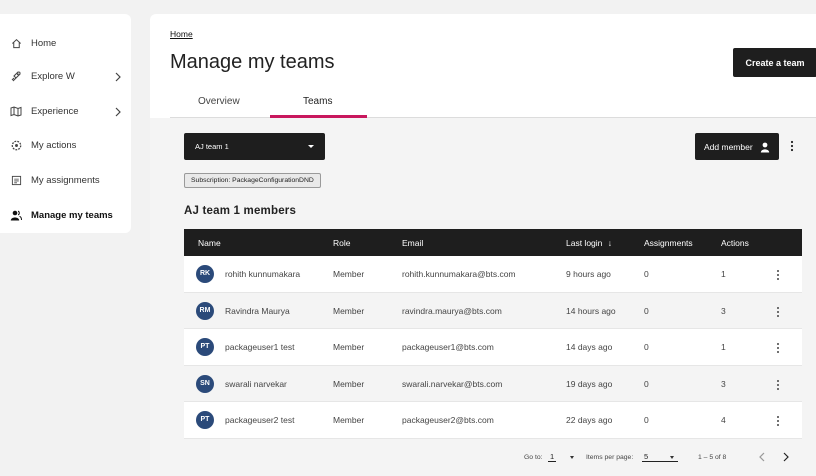  I want to click on sidebar-item-label: Experience, so click(55, 111).